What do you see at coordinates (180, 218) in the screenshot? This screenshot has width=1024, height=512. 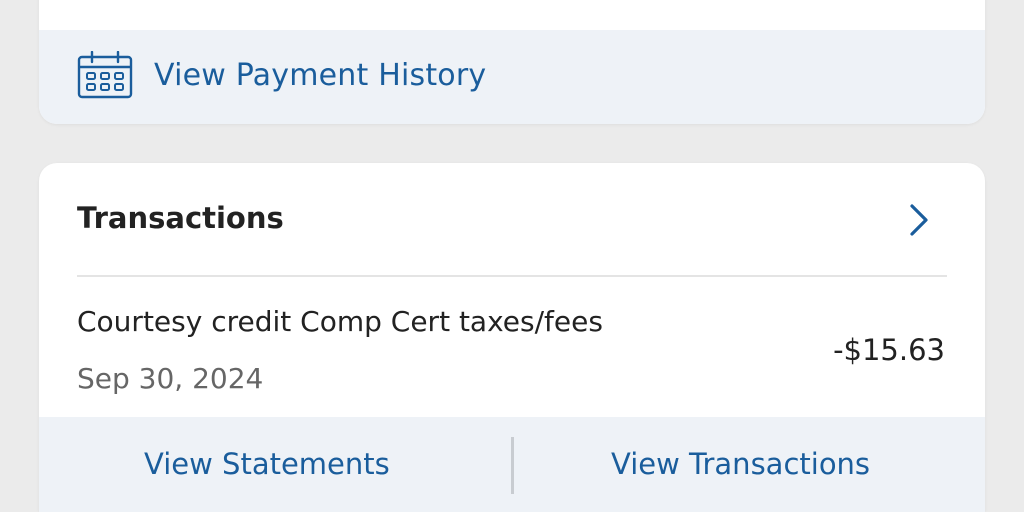 I see `transactions-title: Transactions` at bounding box center [180, 218].